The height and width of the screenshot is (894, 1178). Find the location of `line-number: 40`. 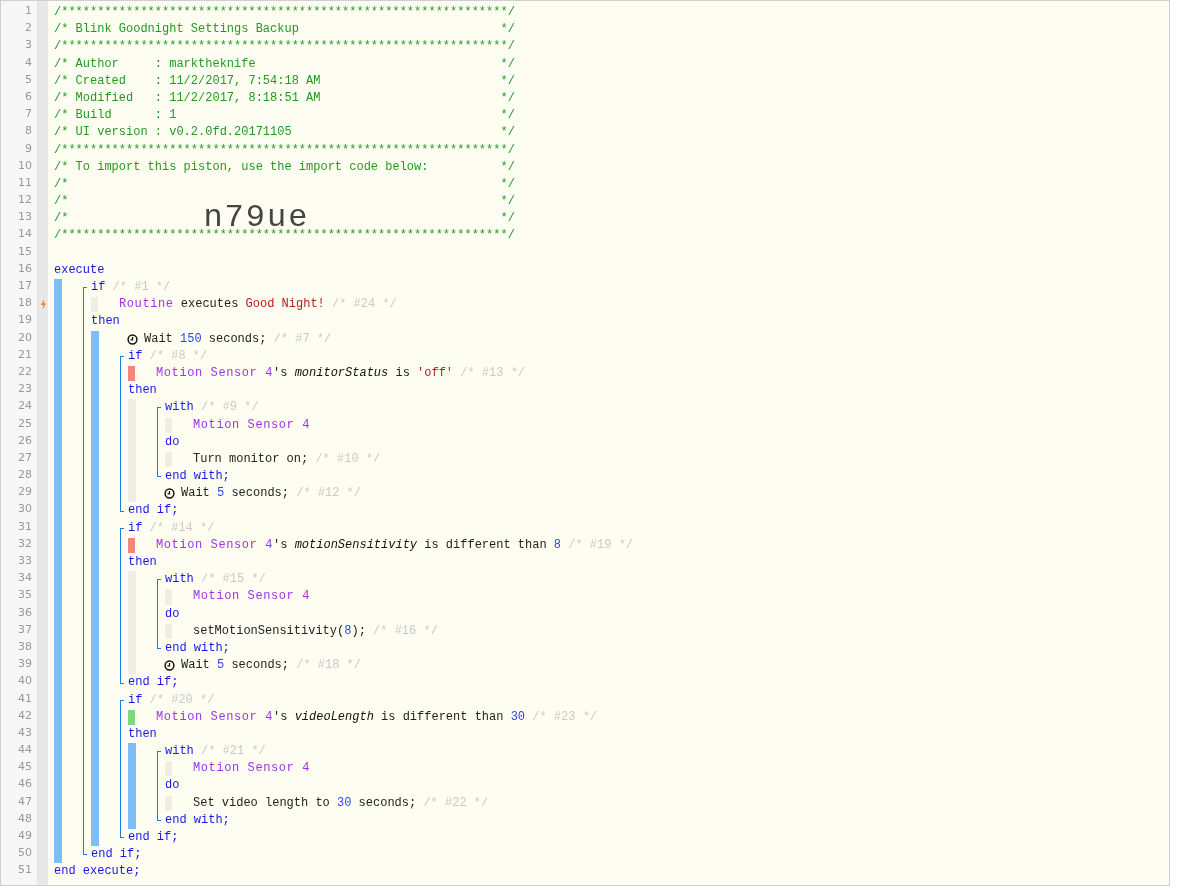

line-number: 40 is located at coordinates (25, 682).